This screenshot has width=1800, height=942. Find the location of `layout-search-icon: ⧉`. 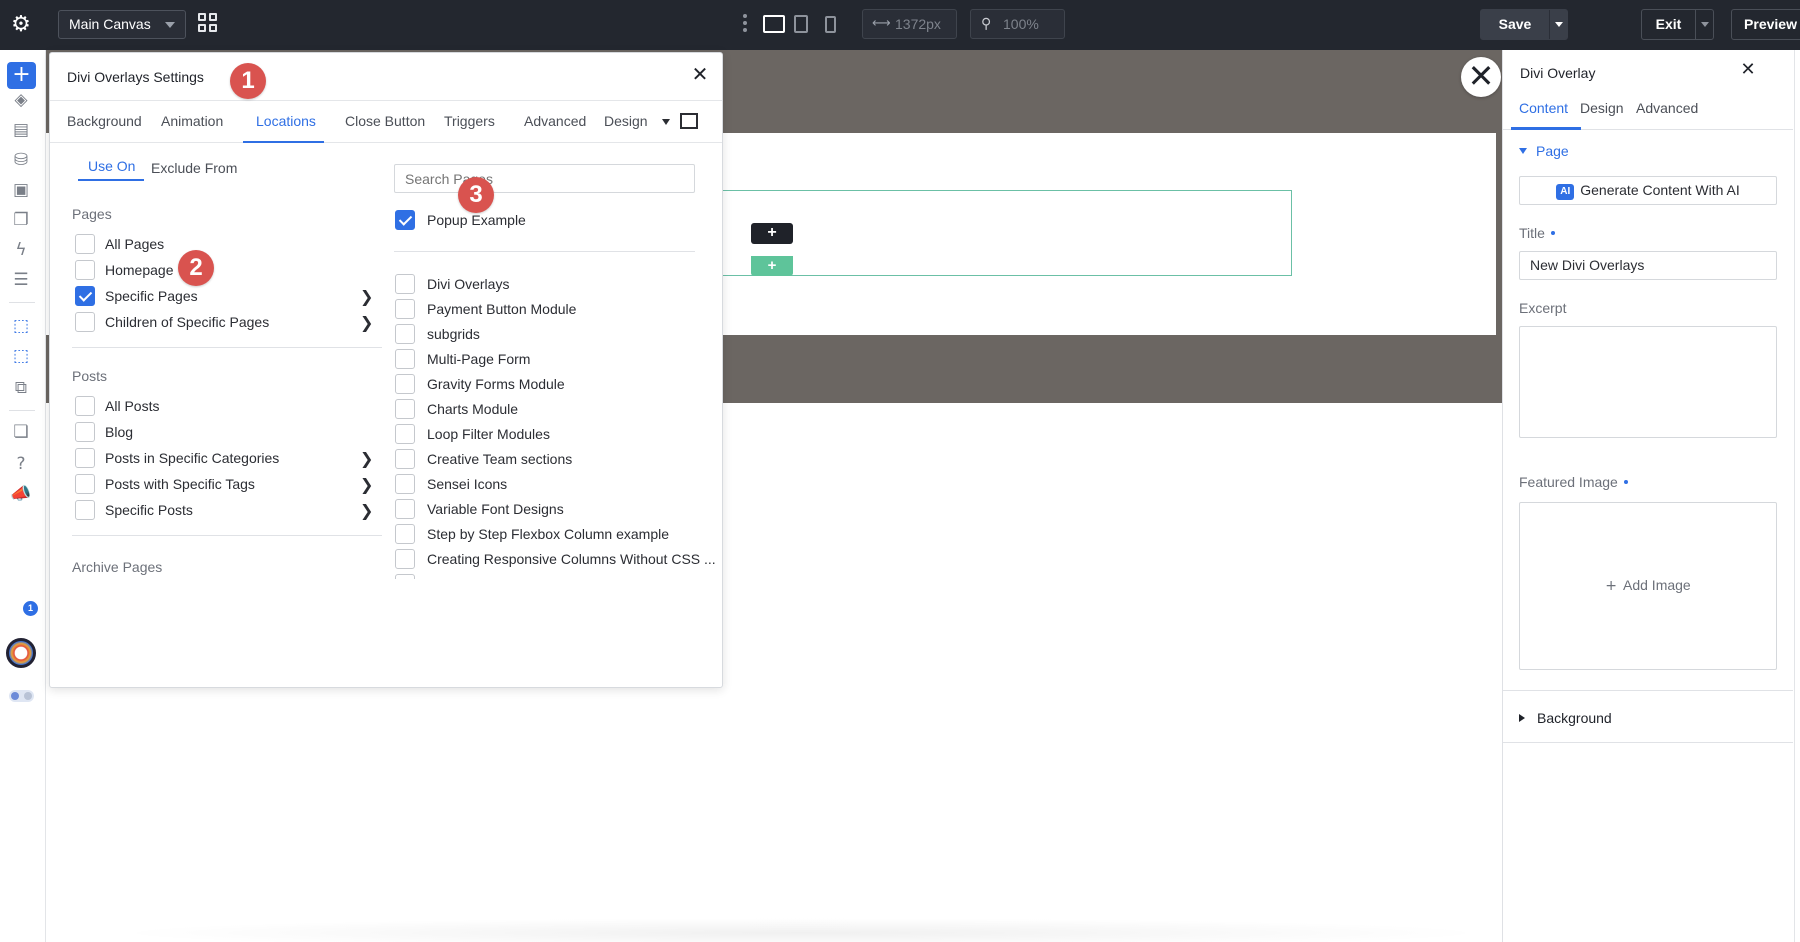

layout-search-icon: ⧉ is located at coordinates (21, 388).